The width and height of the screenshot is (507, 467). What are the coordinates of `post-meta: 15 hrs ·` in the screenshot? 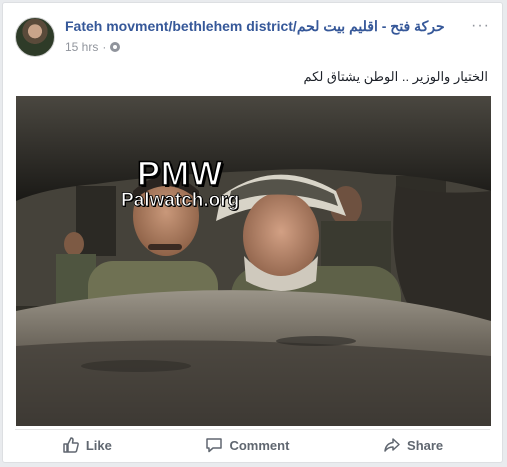 It's located at (93, 47).